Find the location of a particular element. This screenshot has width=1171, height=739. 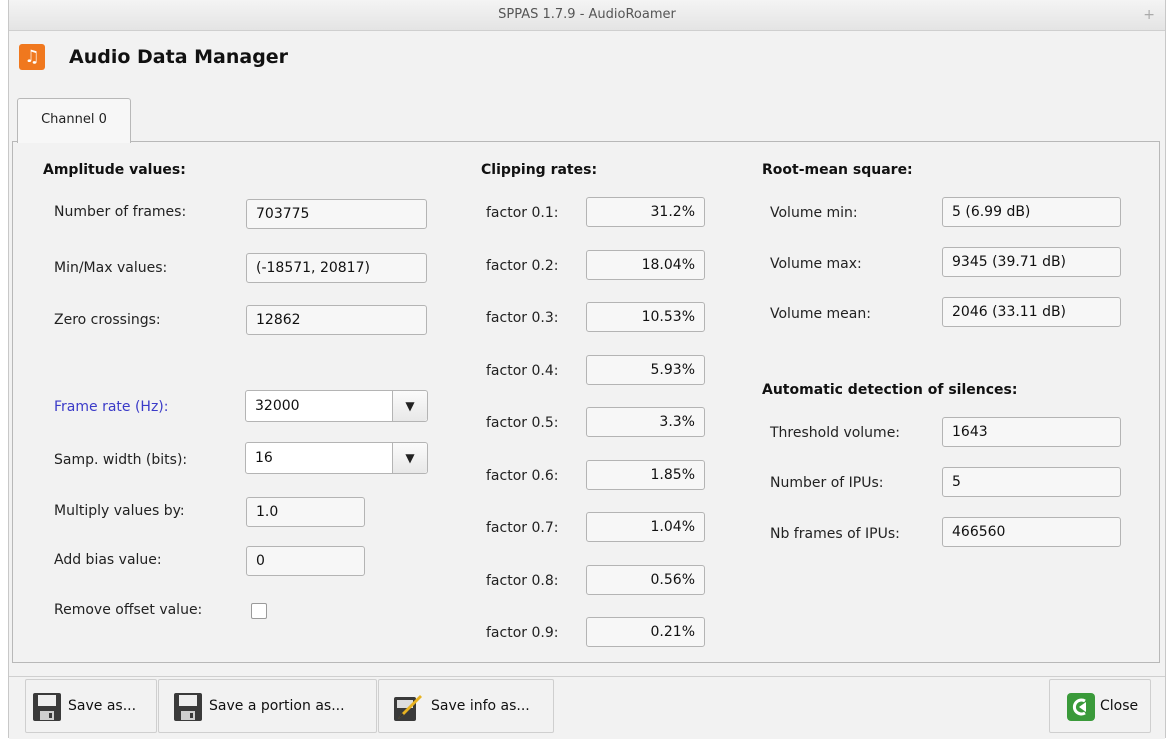

frame-rate-value: 32000 is located at coordinates (277, 406).